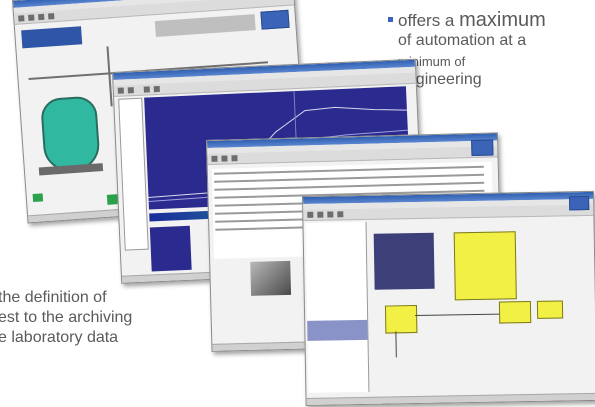 This screenshot has width=595, height=407. I want to click on properties-panel, so click(485, 266).